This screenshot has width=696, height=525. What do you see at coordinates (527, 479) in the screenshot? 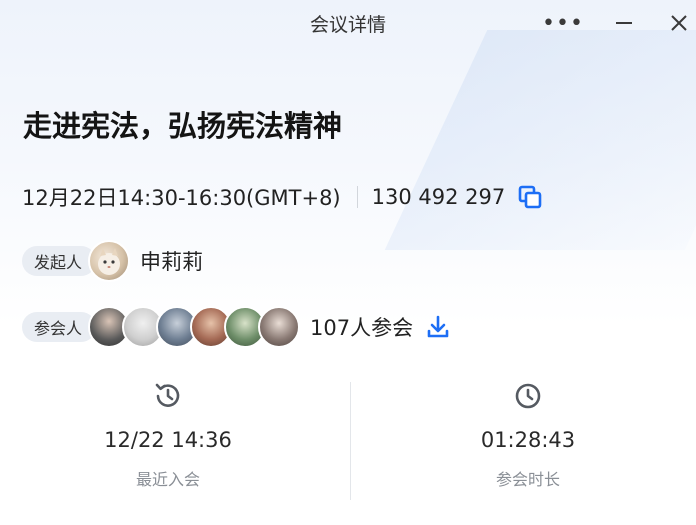
I see `duration-label: 参会时长` at bounding box center [527, 479].